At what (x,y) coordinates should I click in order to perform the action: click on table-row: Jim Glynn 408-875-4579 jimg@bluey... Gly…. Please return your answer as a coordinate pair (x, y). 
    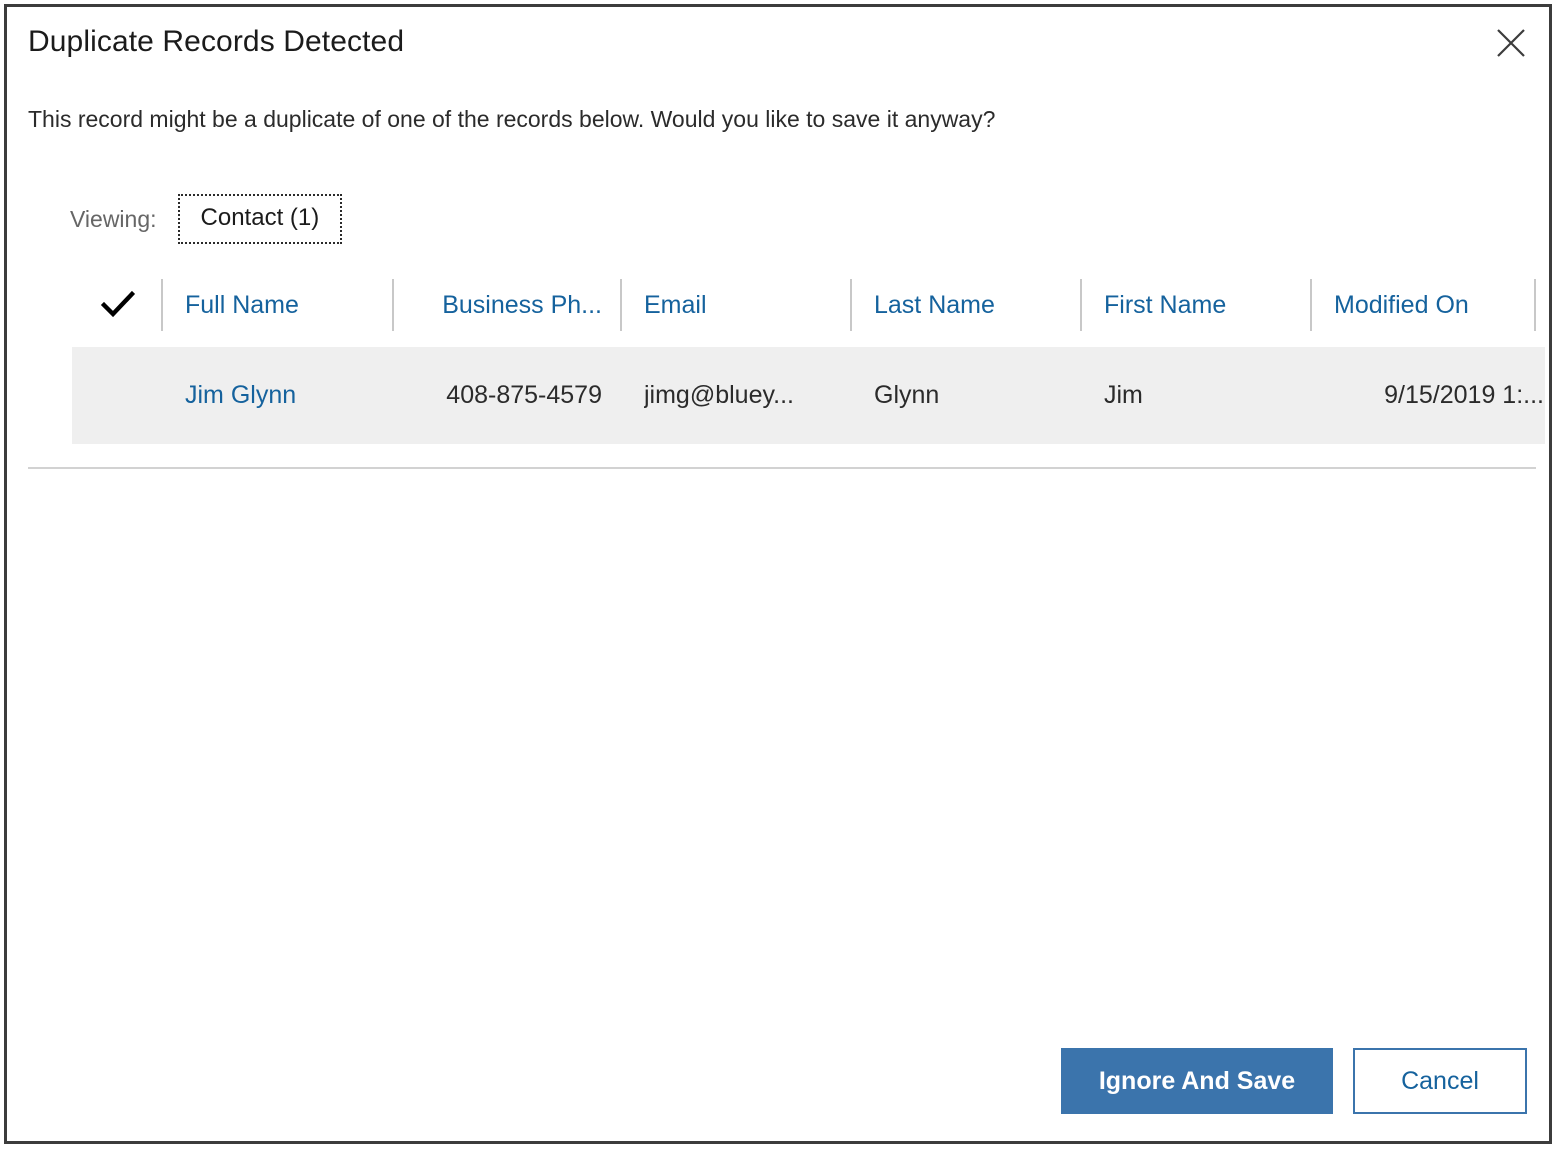
    Looking at the image, I should click on (808, 395).